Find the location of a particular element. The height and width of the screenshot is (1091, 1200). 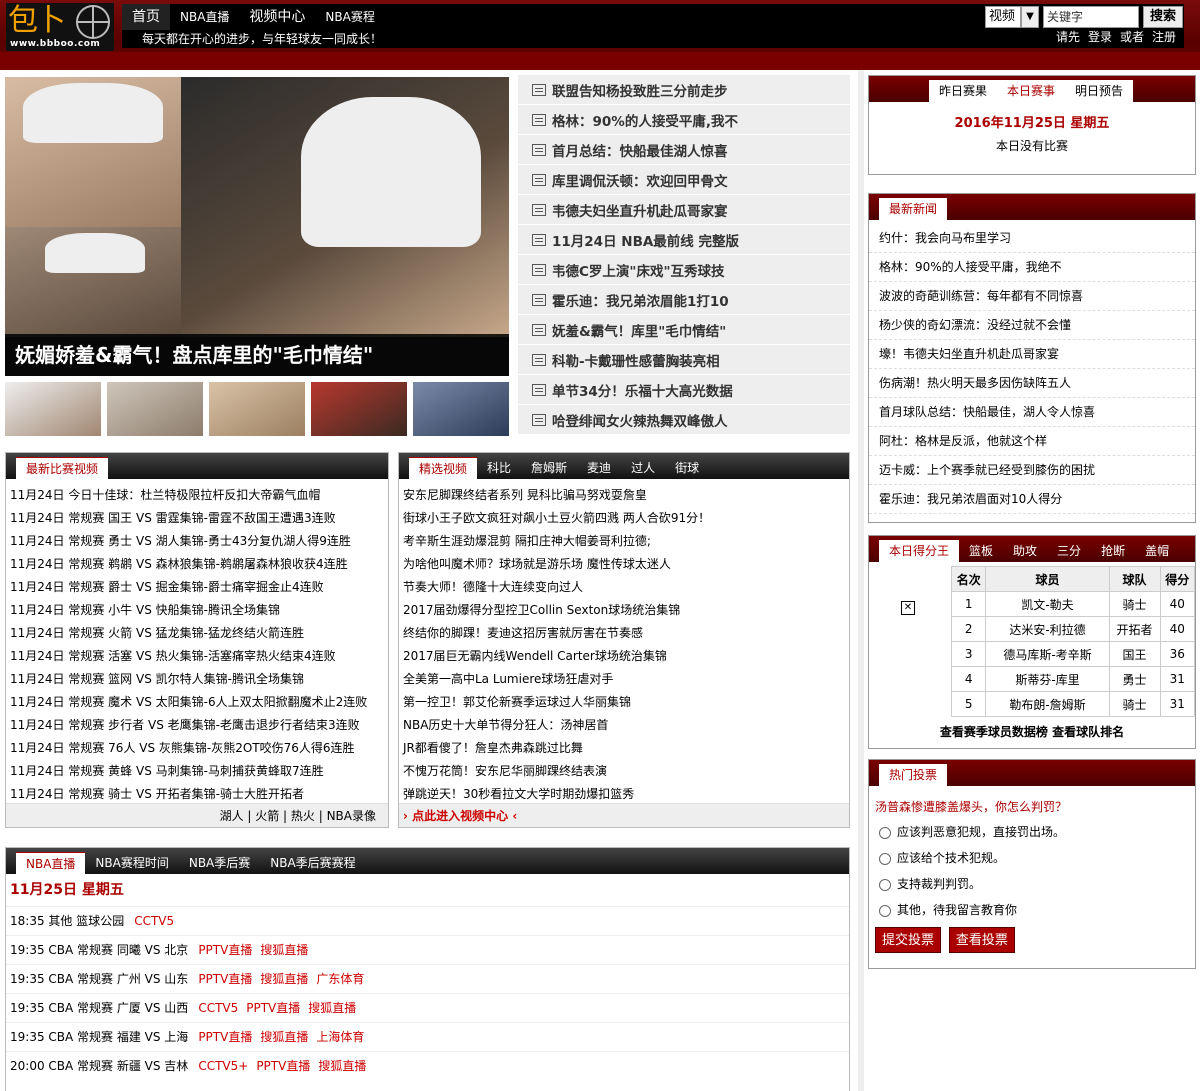

poll-option: 支持裁判判罚。 is located at coordinates (1032, 884).